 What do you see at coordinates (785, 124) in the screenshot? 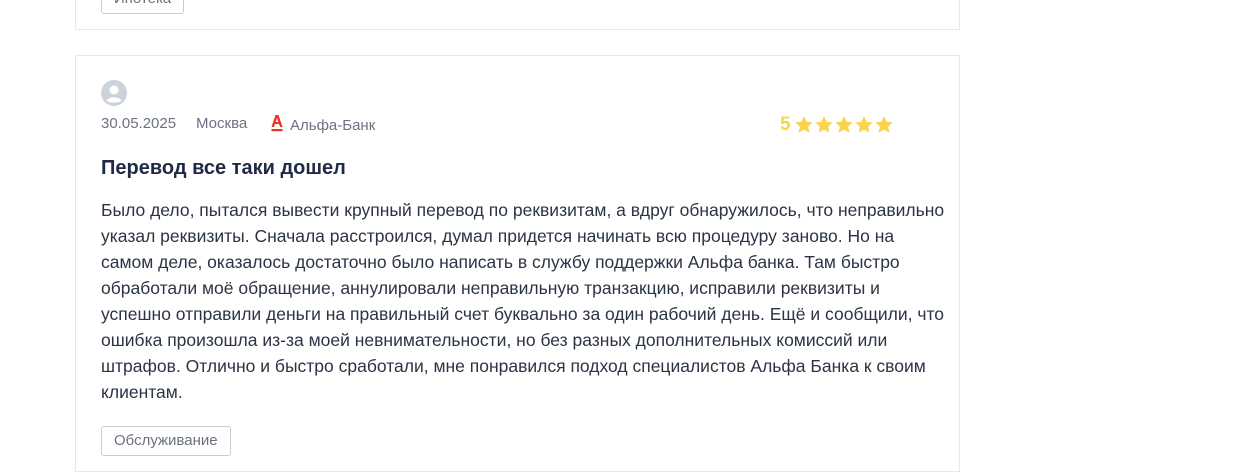
I see `rating-number: 5` at bounding box center [785, 124].